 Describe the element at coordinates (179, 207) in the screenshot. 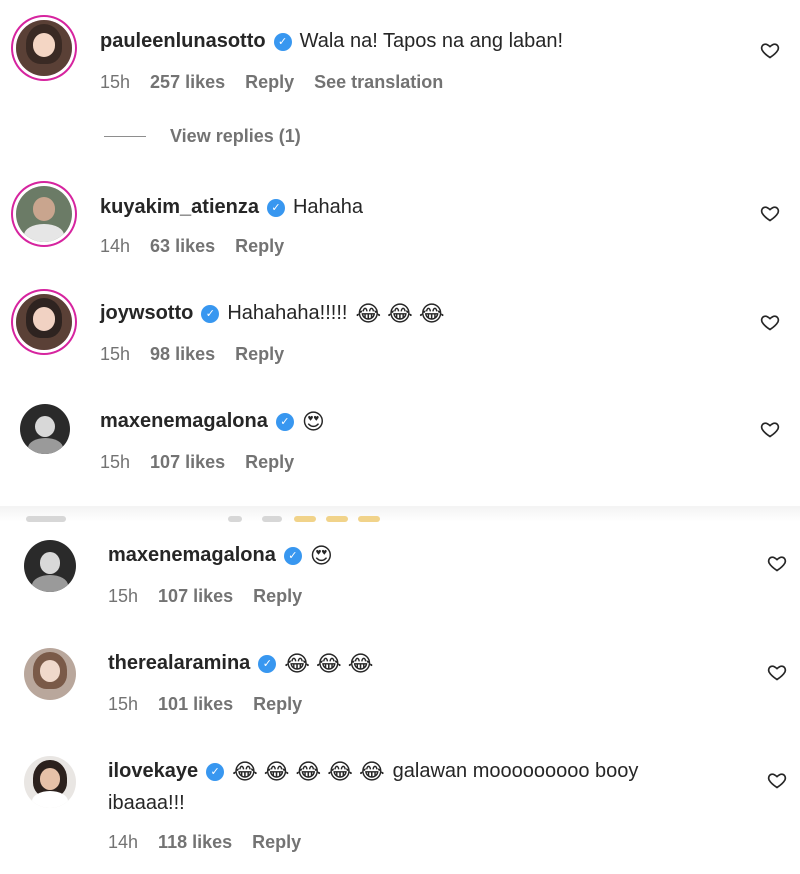

I see `username: kuyakim_atienza` at that location.